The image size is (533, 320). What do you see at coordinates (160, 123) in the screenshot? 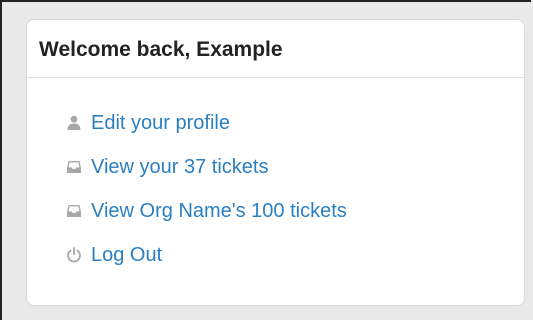
I see `edit-profile-label: Edit your profile` at bounding box center [160, 123].